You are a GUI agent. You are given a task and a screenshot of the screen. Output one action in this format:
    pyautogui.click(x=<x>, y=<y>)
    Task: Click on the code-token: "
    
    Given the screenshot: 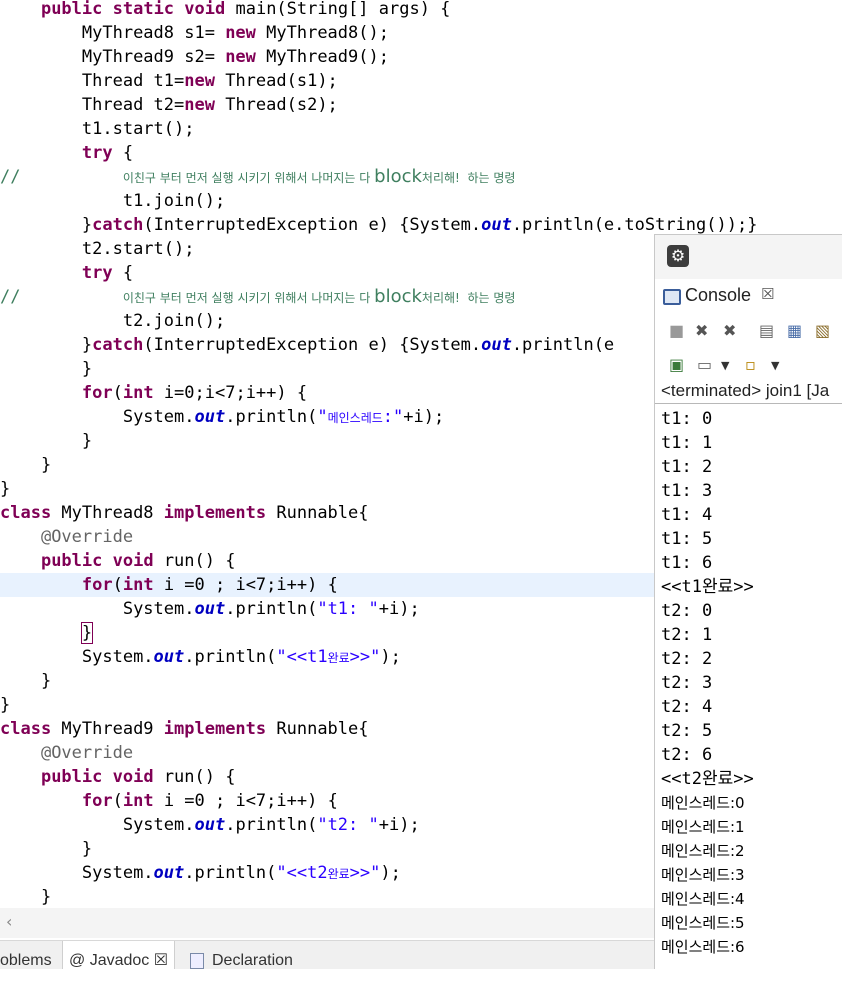 What is the action you would take?
    pyautogui.click(x=322, y=417)
    